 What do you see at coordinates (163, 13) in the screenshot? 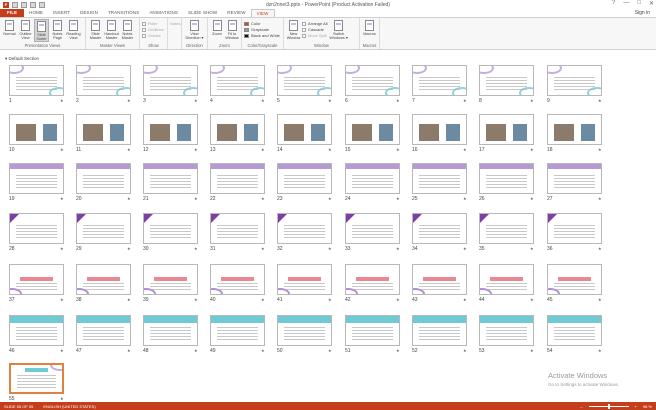
I see `tab-animations: ANIMATIONS` at bounding box center [163, 13].